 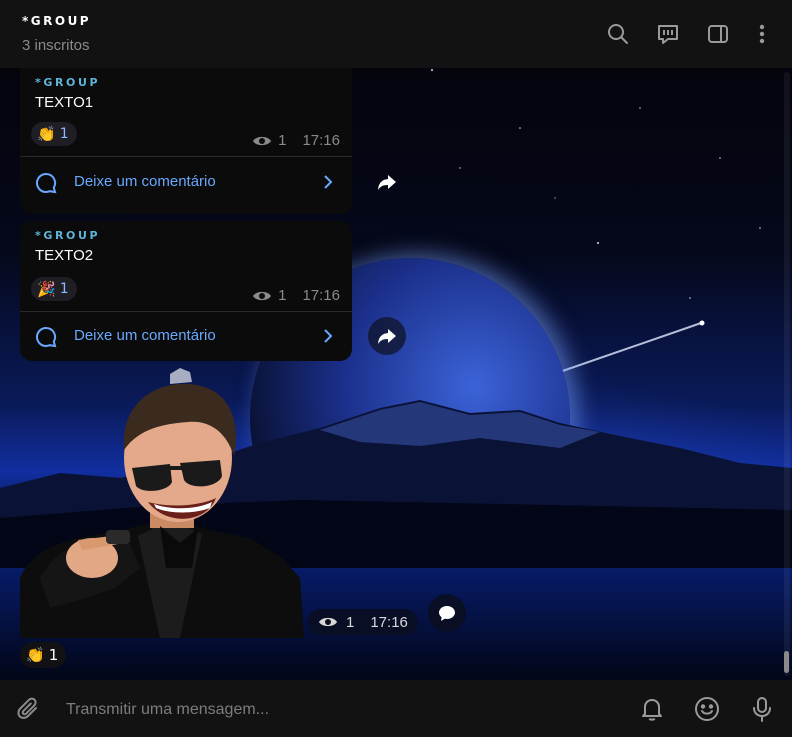 What do you see at coordinates (29, 709) in the screenshot?
I see `paperclip-icon` at bounding box center [29, 709].